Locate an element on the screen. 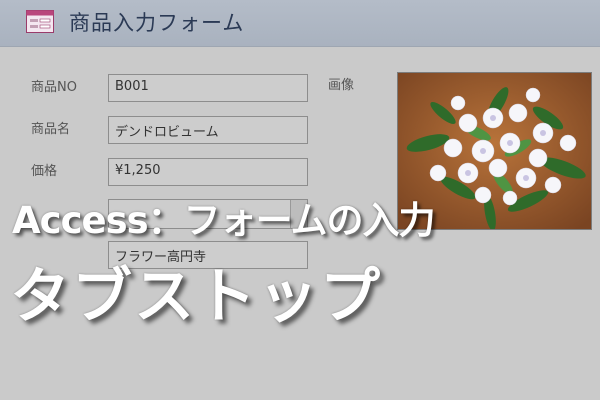 The width and height of the screenshot is (600, 400). product-name-field: デンドロビューム is located at coordinates (208, 130).